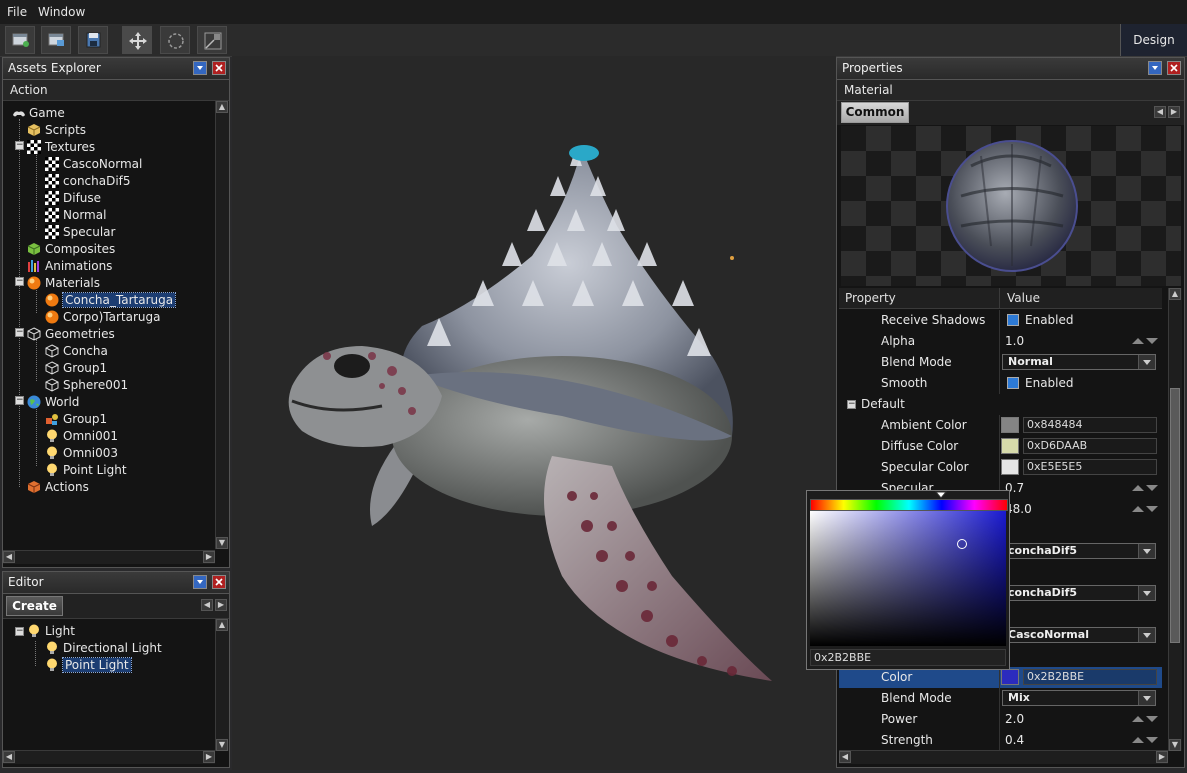 This screenshot has width=1187, height=773. Describe the element at coordinates (75, 215) in the screenshot. I see `tree-item-normal: Normal` at that location.